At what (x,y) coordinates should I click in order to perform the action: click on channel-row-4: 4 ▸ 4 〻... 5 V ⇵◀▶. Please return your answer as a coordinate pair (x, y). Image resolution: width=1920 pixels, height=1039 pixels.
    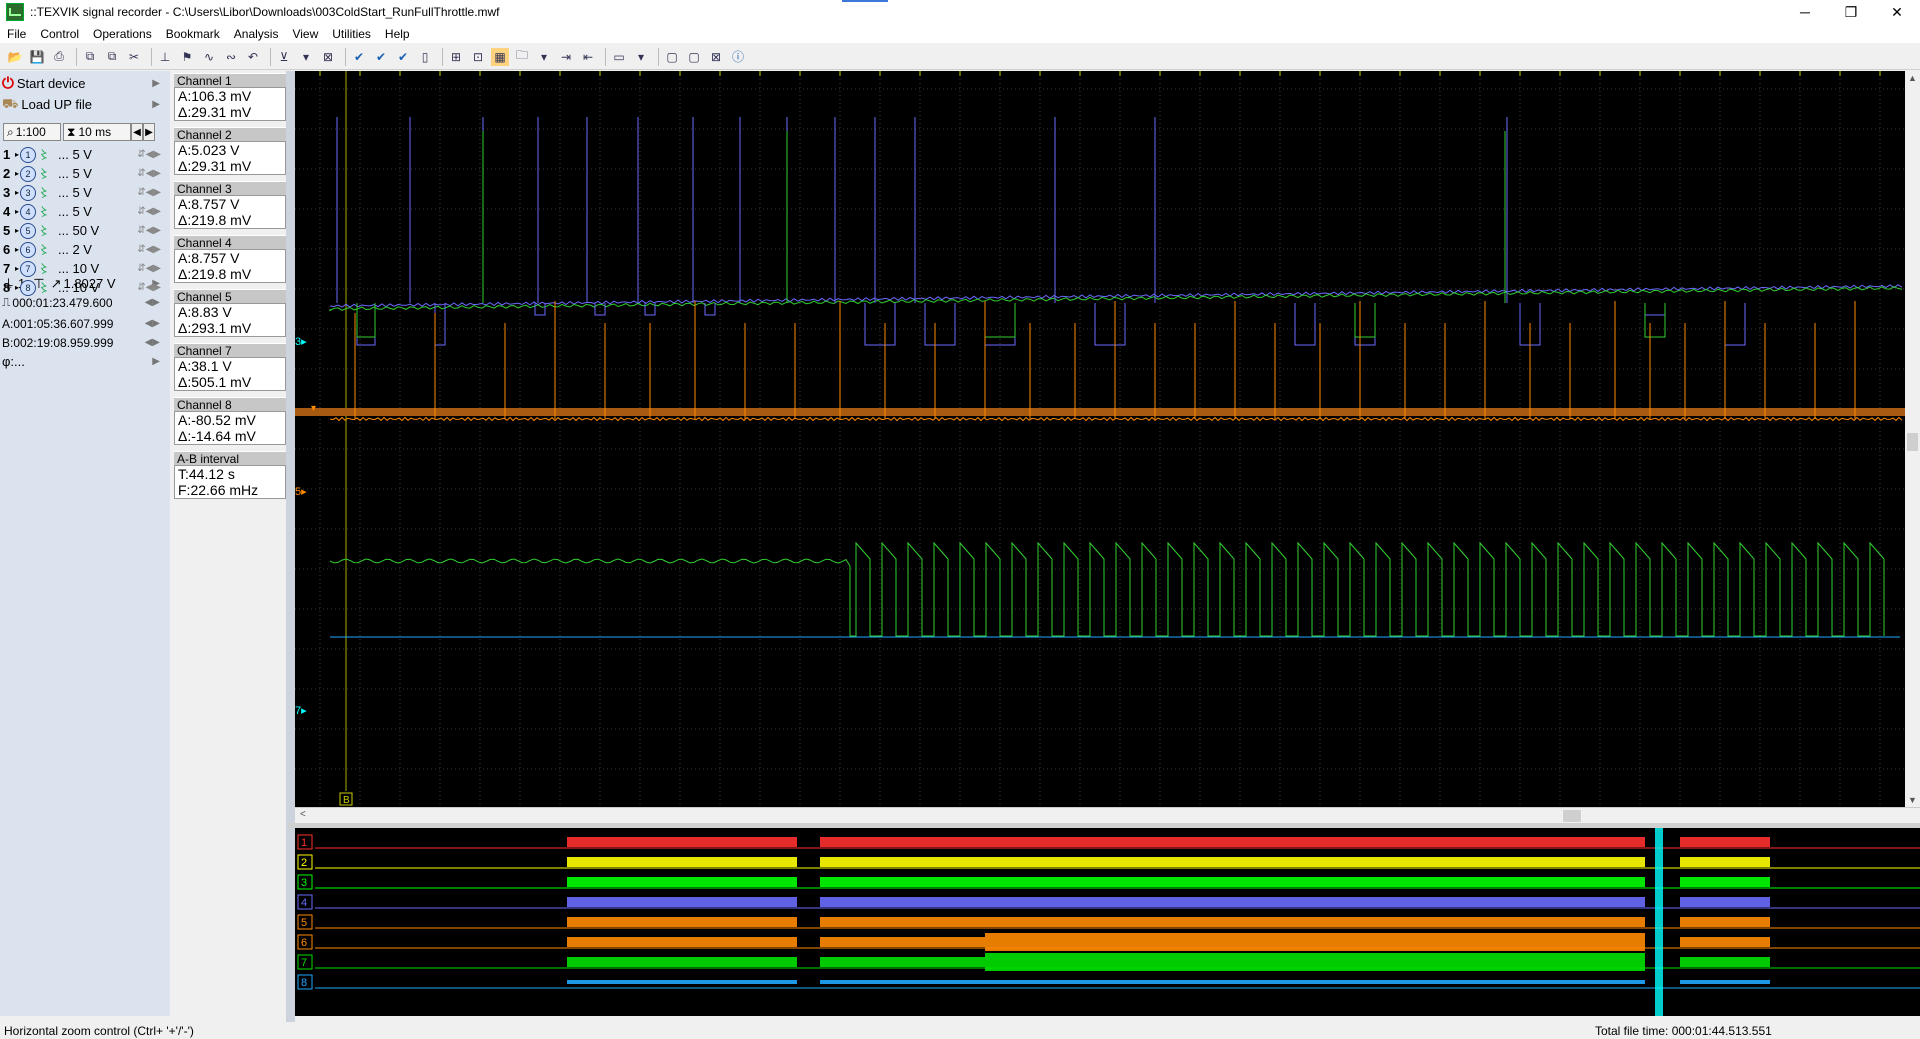
    Looking at the image, I should click on (85, 211).